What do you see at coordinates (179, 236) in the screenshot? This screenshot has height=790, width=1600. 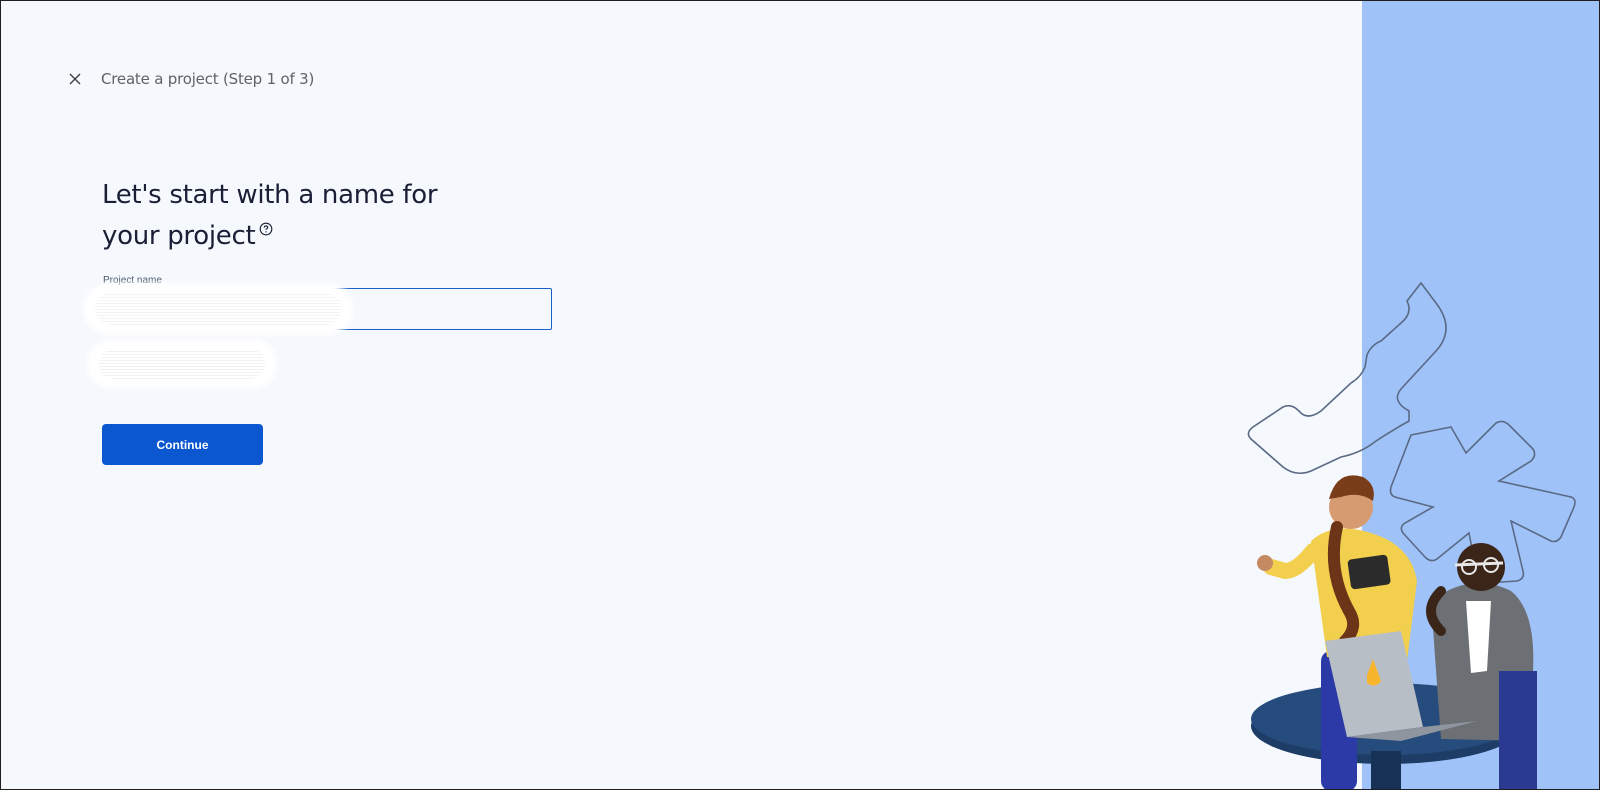 I see `heading-line-2: your project` at bounding box center [179, 236].